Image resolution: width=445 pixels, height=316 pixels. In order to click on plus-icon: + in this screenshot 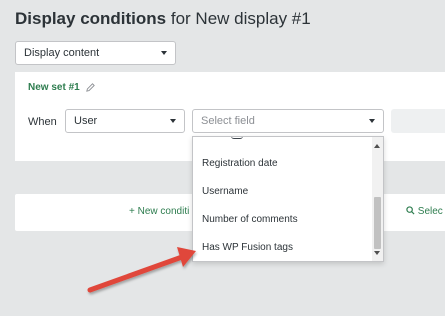, I will do `click(133, 211)`.